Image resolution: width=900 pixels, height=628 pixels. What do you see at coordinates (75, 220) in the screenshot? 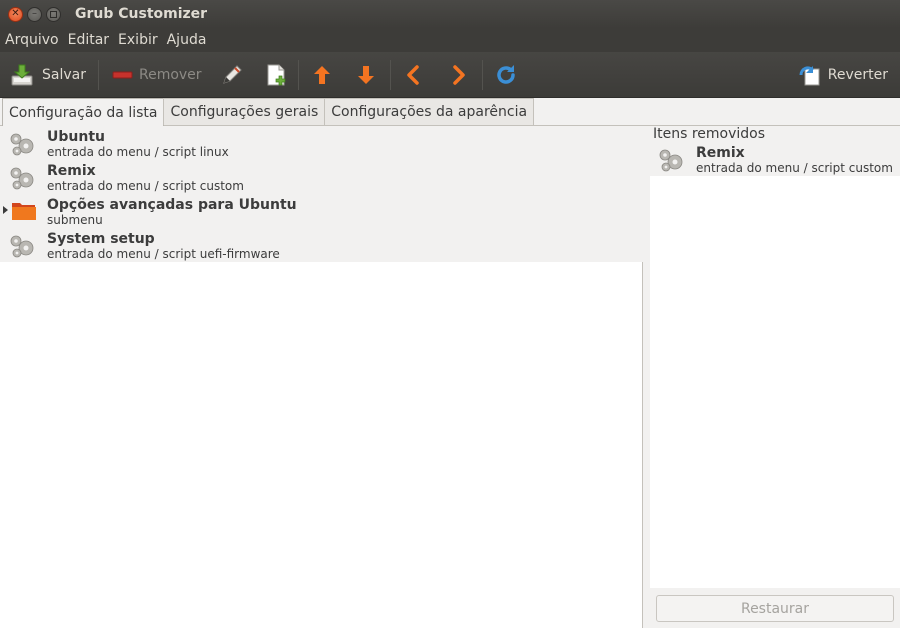
I see `entry-subtitle: submenu` at bounding box center [75, 220].